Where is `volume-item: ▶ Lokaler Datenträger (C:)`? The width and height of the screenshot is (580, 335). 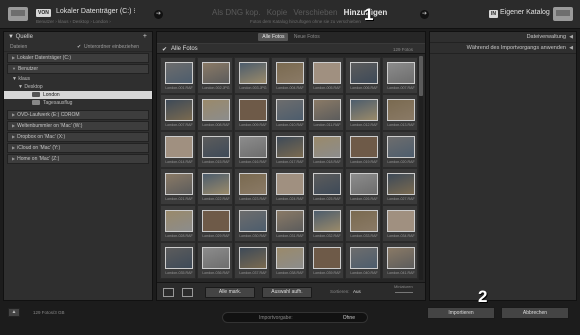 volume-item: ▶ Lokaler Datenträger (C:) is located at coordinates (78, 58).